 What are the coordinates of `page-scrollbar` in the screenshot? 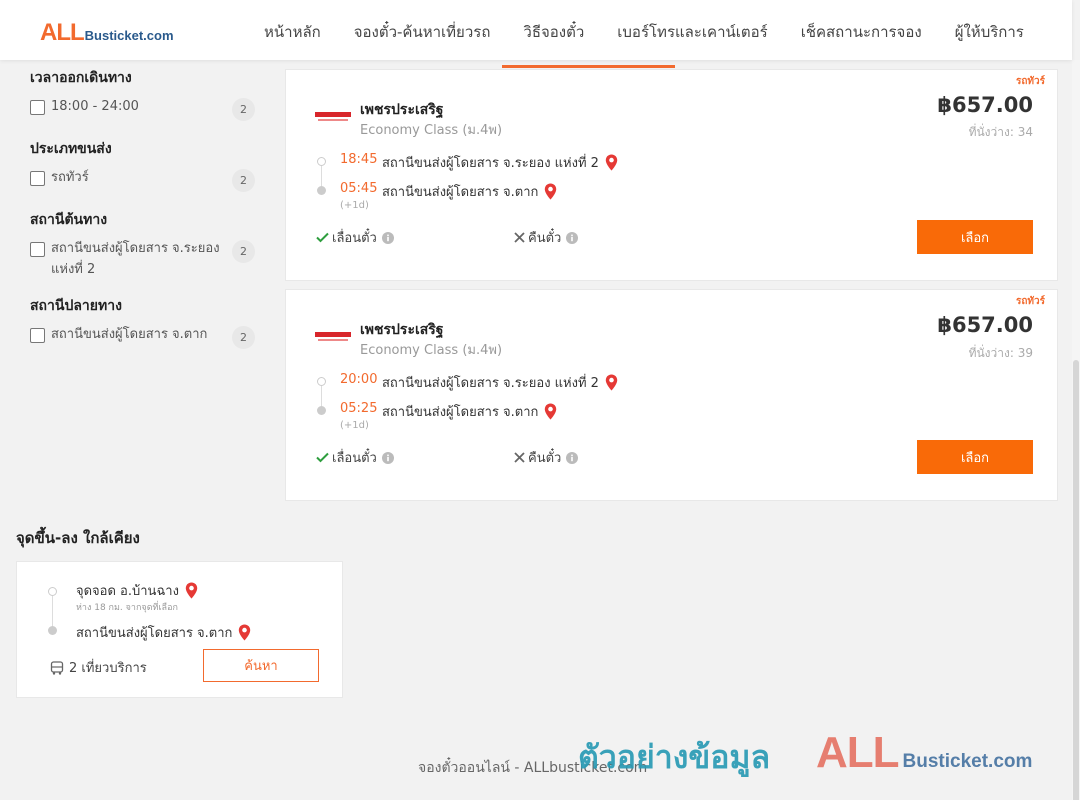 It's located at (1076, 430).